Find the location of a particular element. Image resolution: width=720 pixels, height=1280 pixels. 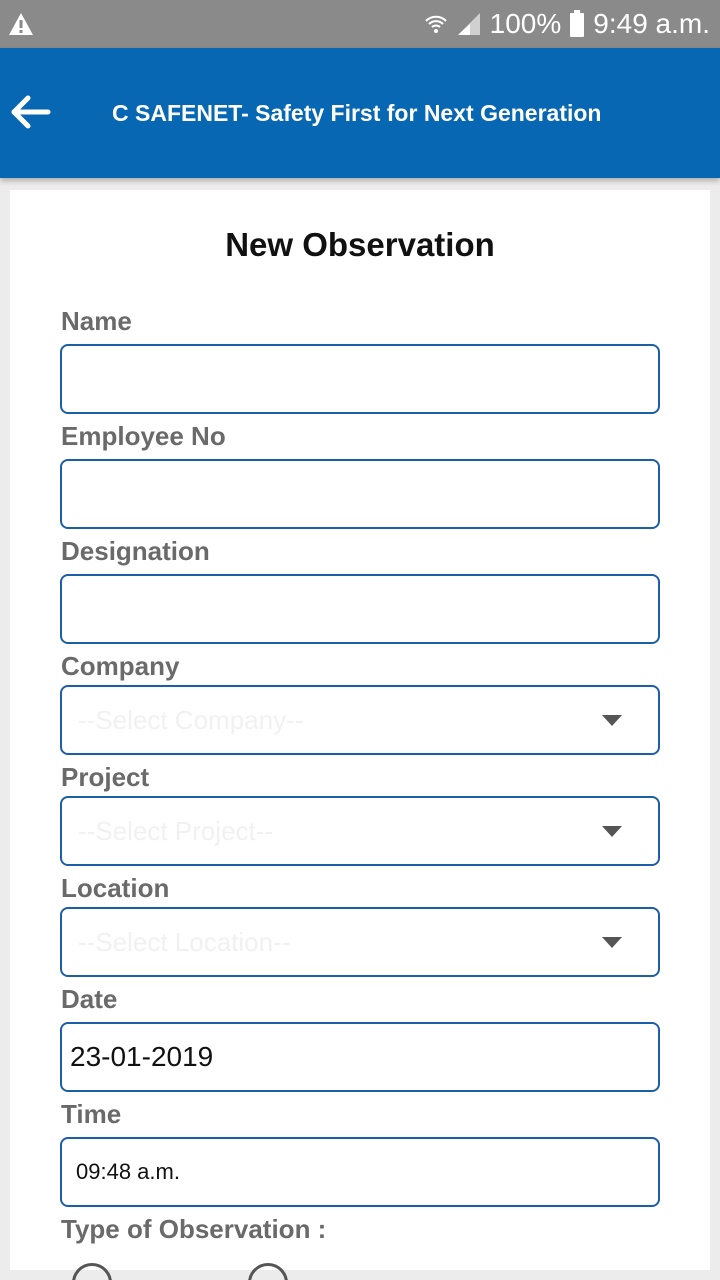

battery-percent: 100% is located at coordinates (525, 23).